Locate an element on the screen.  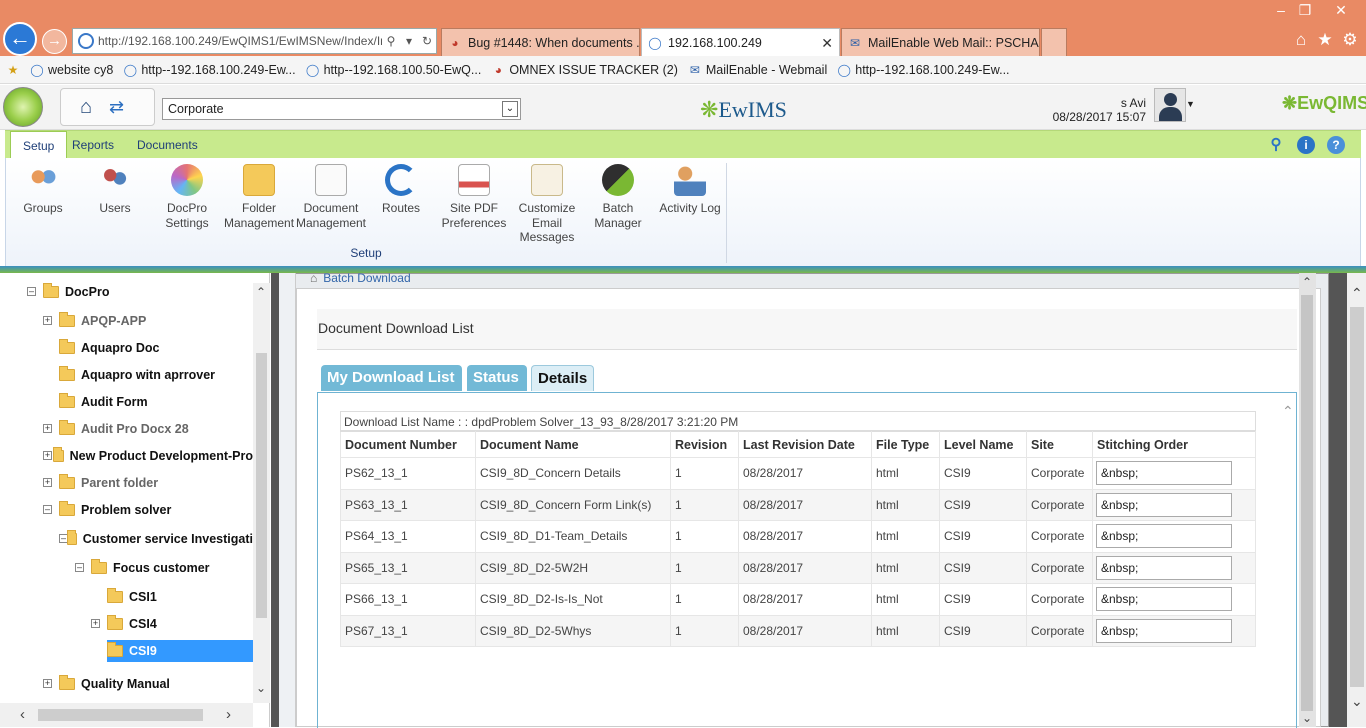
chevron-down-icon: ⌄ is located at coordinates (510, 109).